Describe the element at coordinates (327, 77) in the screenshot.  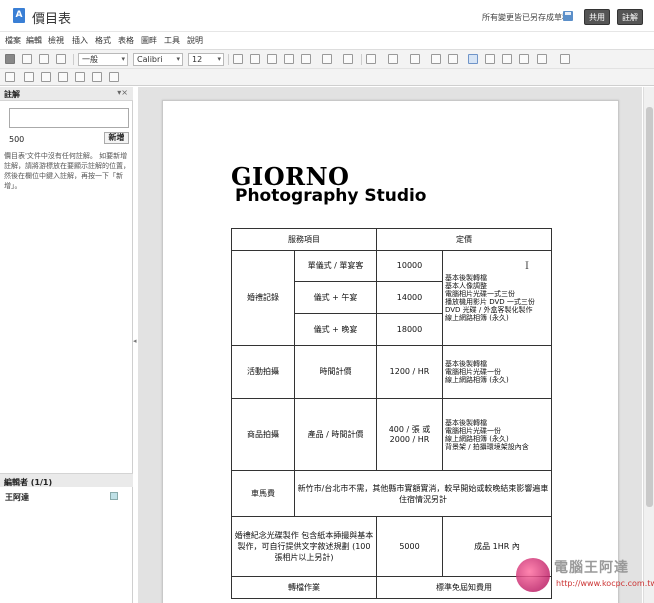
I see `table-toolbar` at that location.